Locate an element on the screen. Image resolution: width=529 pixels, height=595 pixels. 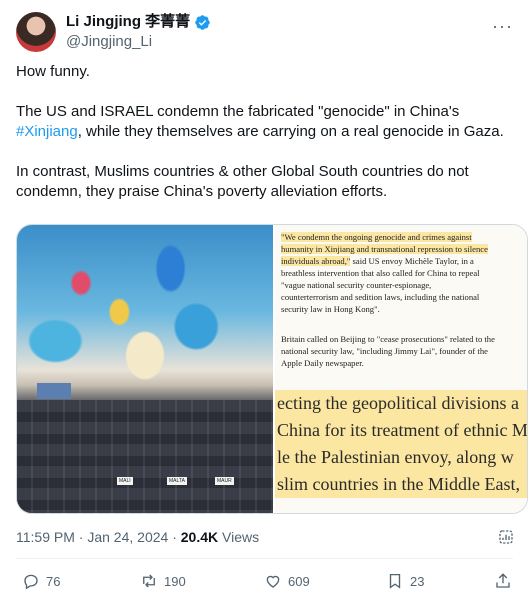
seat-nameplate: MALI is located at coordinates (125, 481).